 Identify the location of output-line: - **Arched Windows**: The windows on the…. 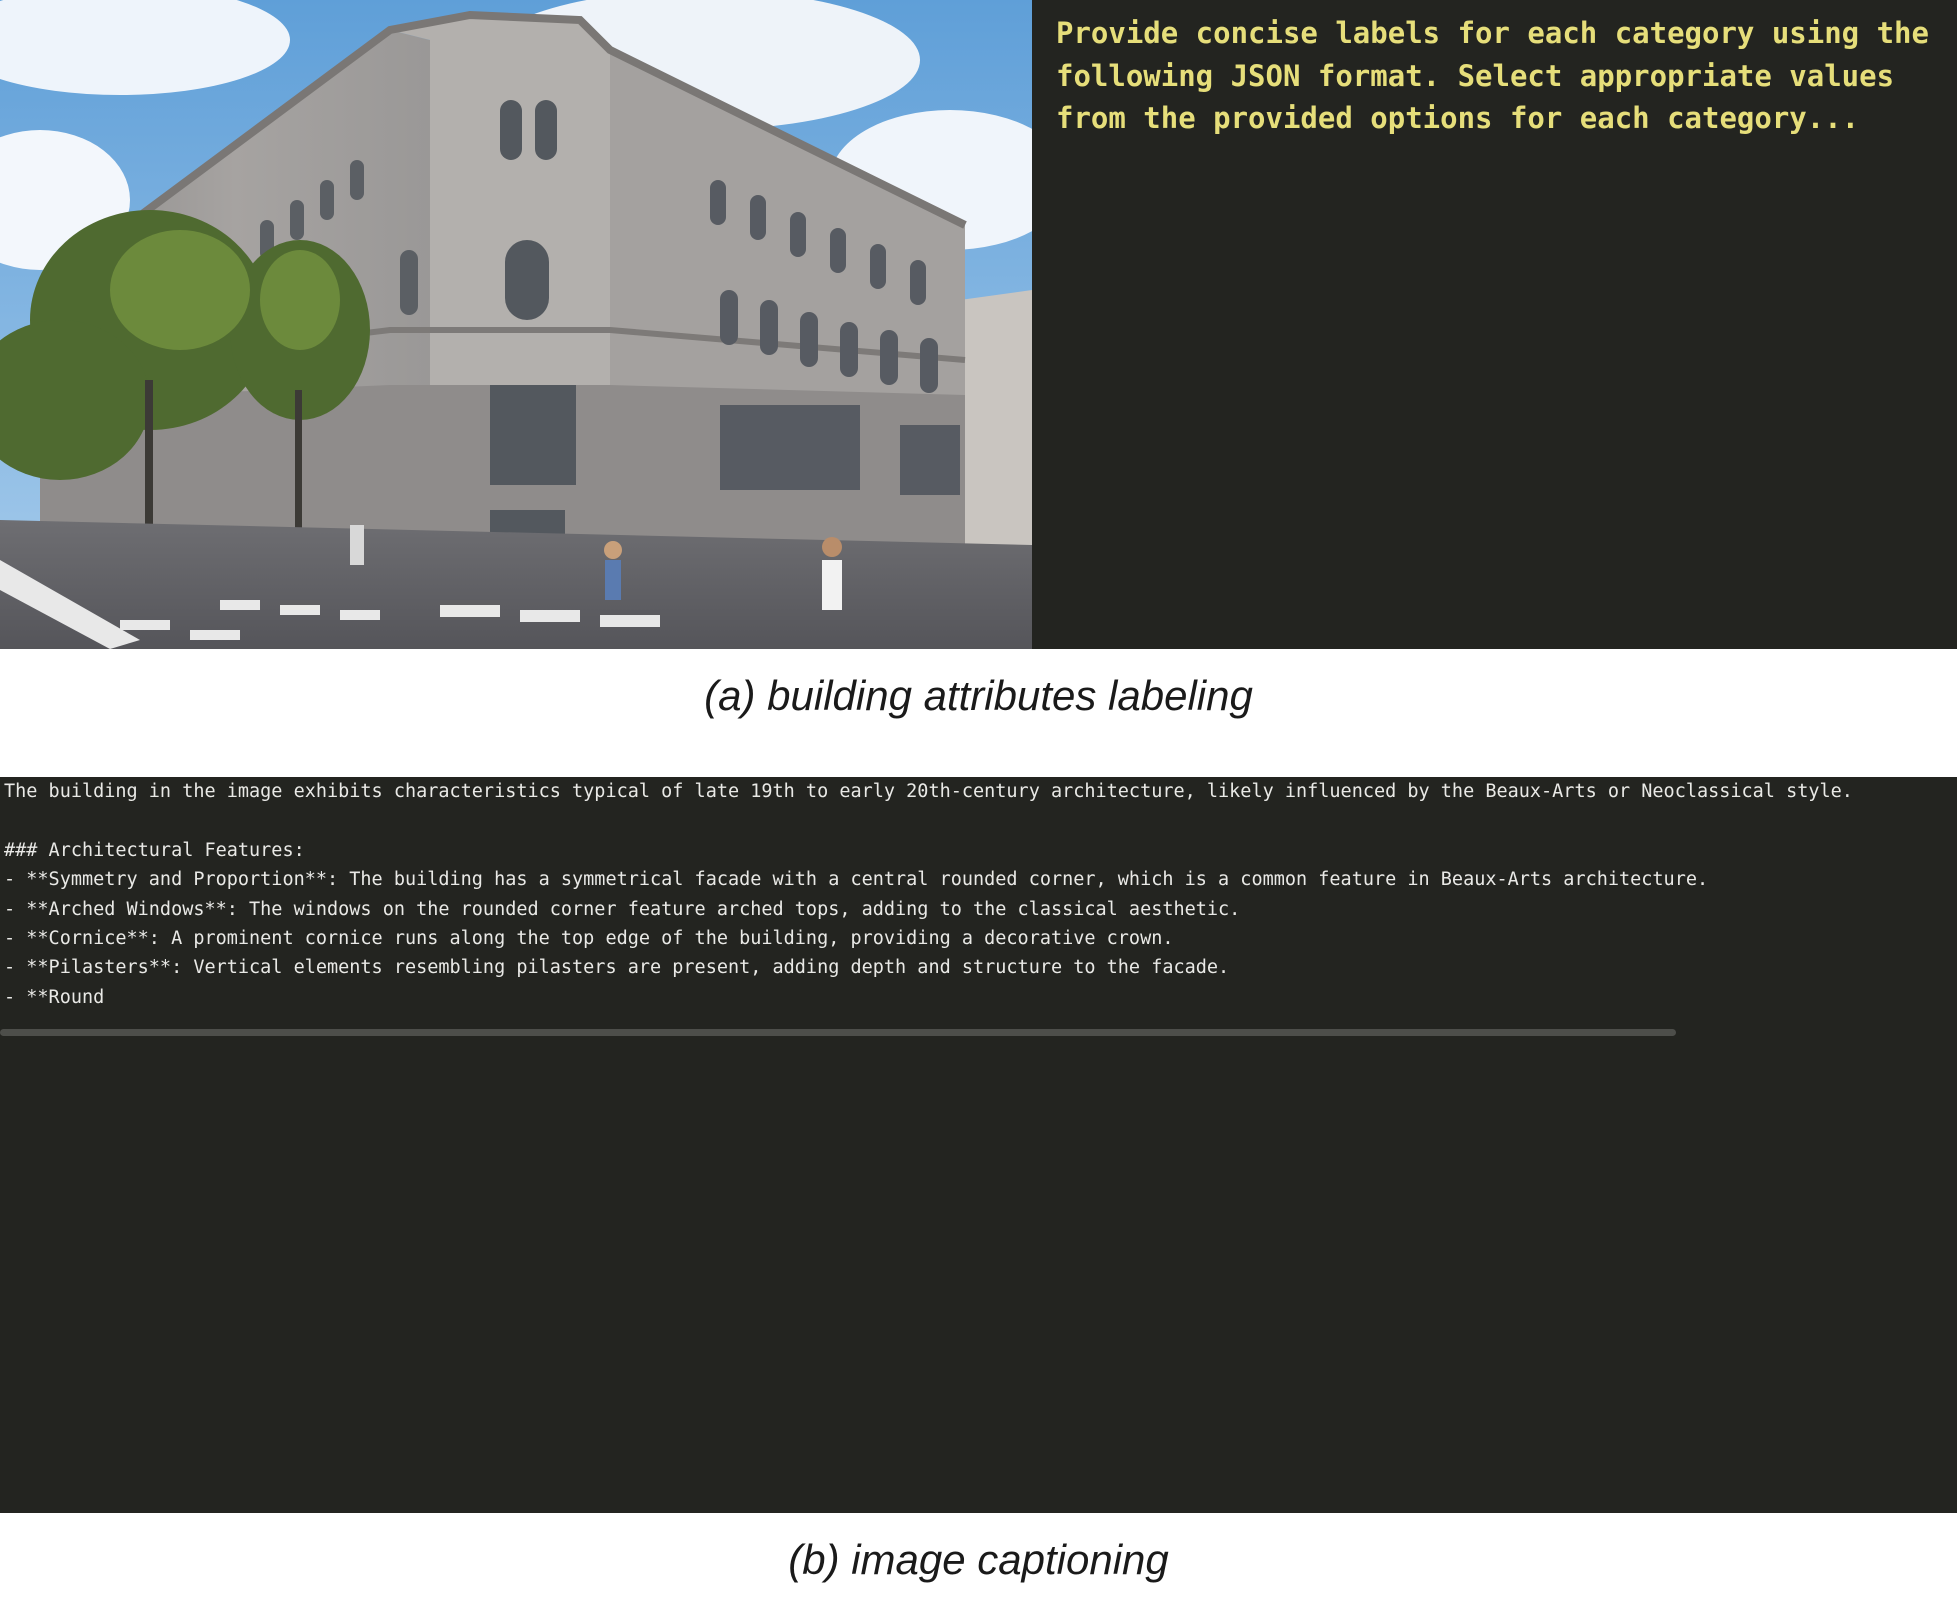
(622, 909).